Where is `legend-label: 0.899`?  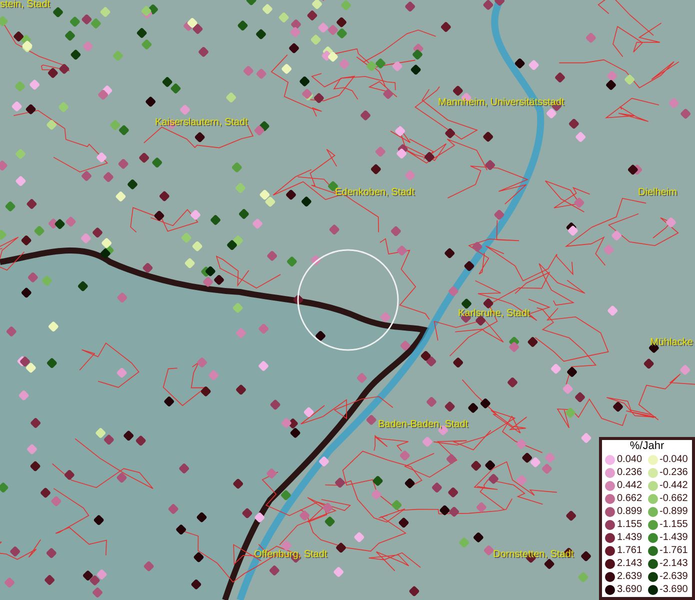 legend-label: 0.899 is located at coordinates (629, 511).